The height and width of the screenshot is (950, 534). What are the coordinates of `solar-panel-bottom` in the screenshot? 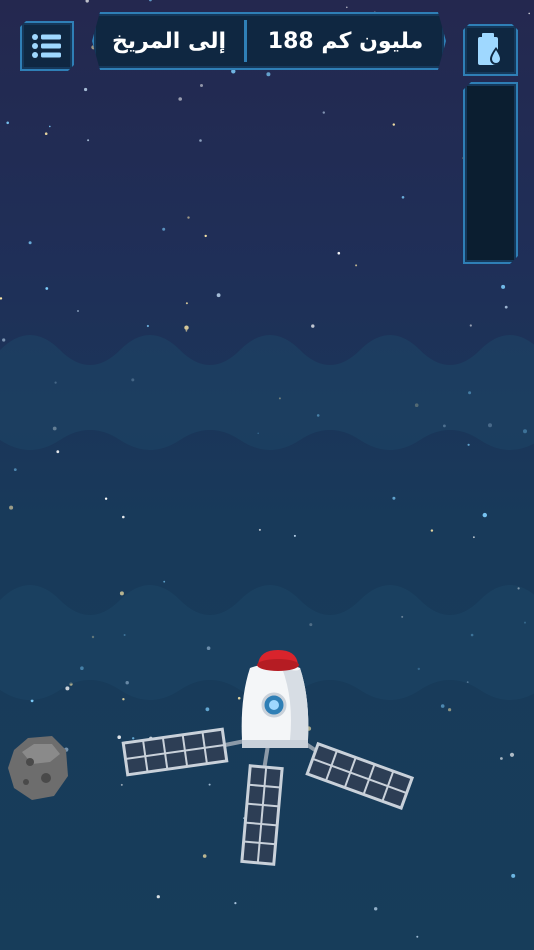 It's located at (262, 815).